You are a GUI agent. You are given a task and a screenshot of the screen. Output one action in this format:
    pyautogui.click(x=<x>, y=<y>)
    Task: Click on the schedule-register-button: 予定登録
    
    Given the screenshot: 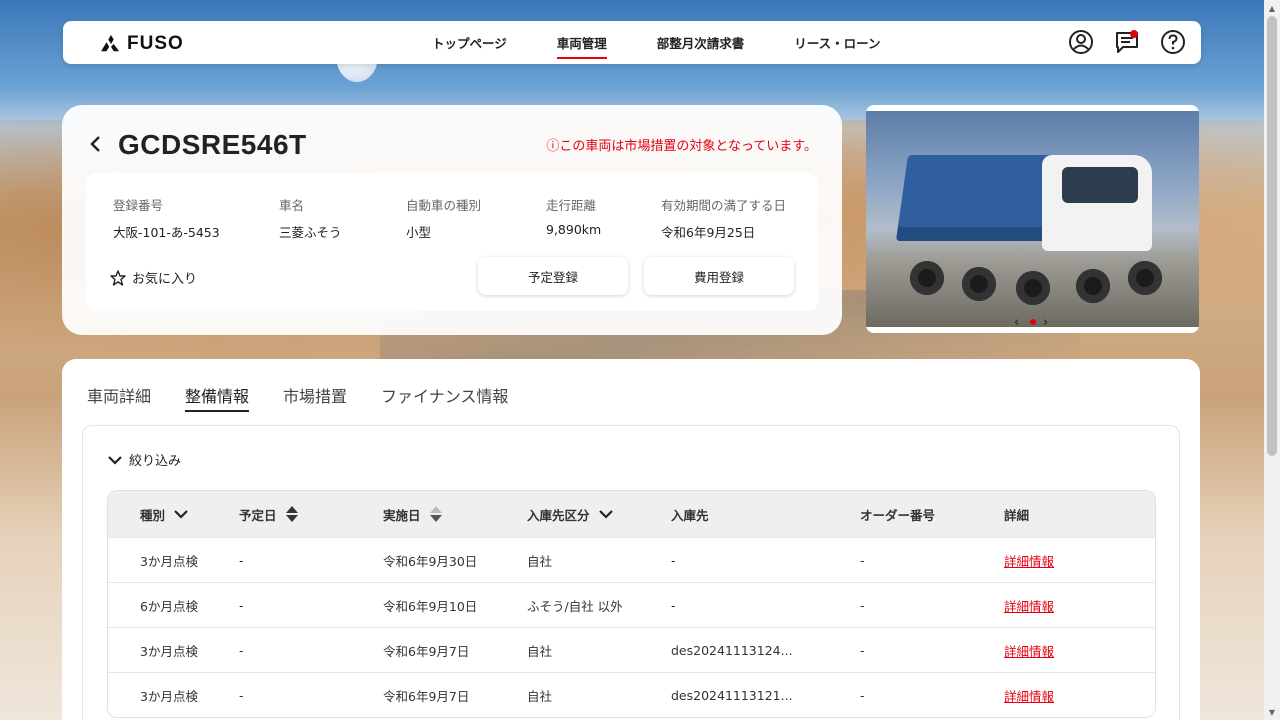 What is the action you would take?
    pyautogui.click(x=553, y=276)
    